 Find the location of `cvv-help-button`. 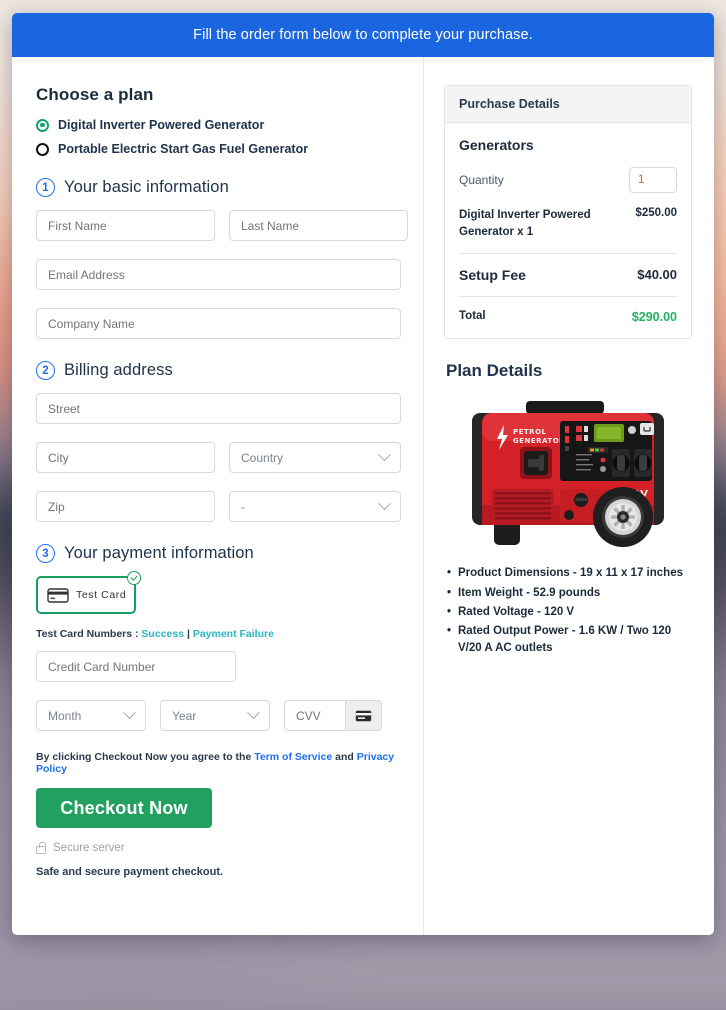

cvv-help-button is located at coordinates (364, 715).